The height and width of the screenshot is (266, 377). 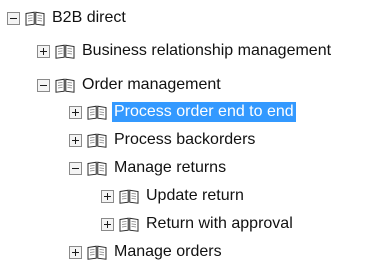 What do you see at coordinates (195, 196) in the screenshot?
I see `tree-node-label: Update return` at bounding box center [195, 196].